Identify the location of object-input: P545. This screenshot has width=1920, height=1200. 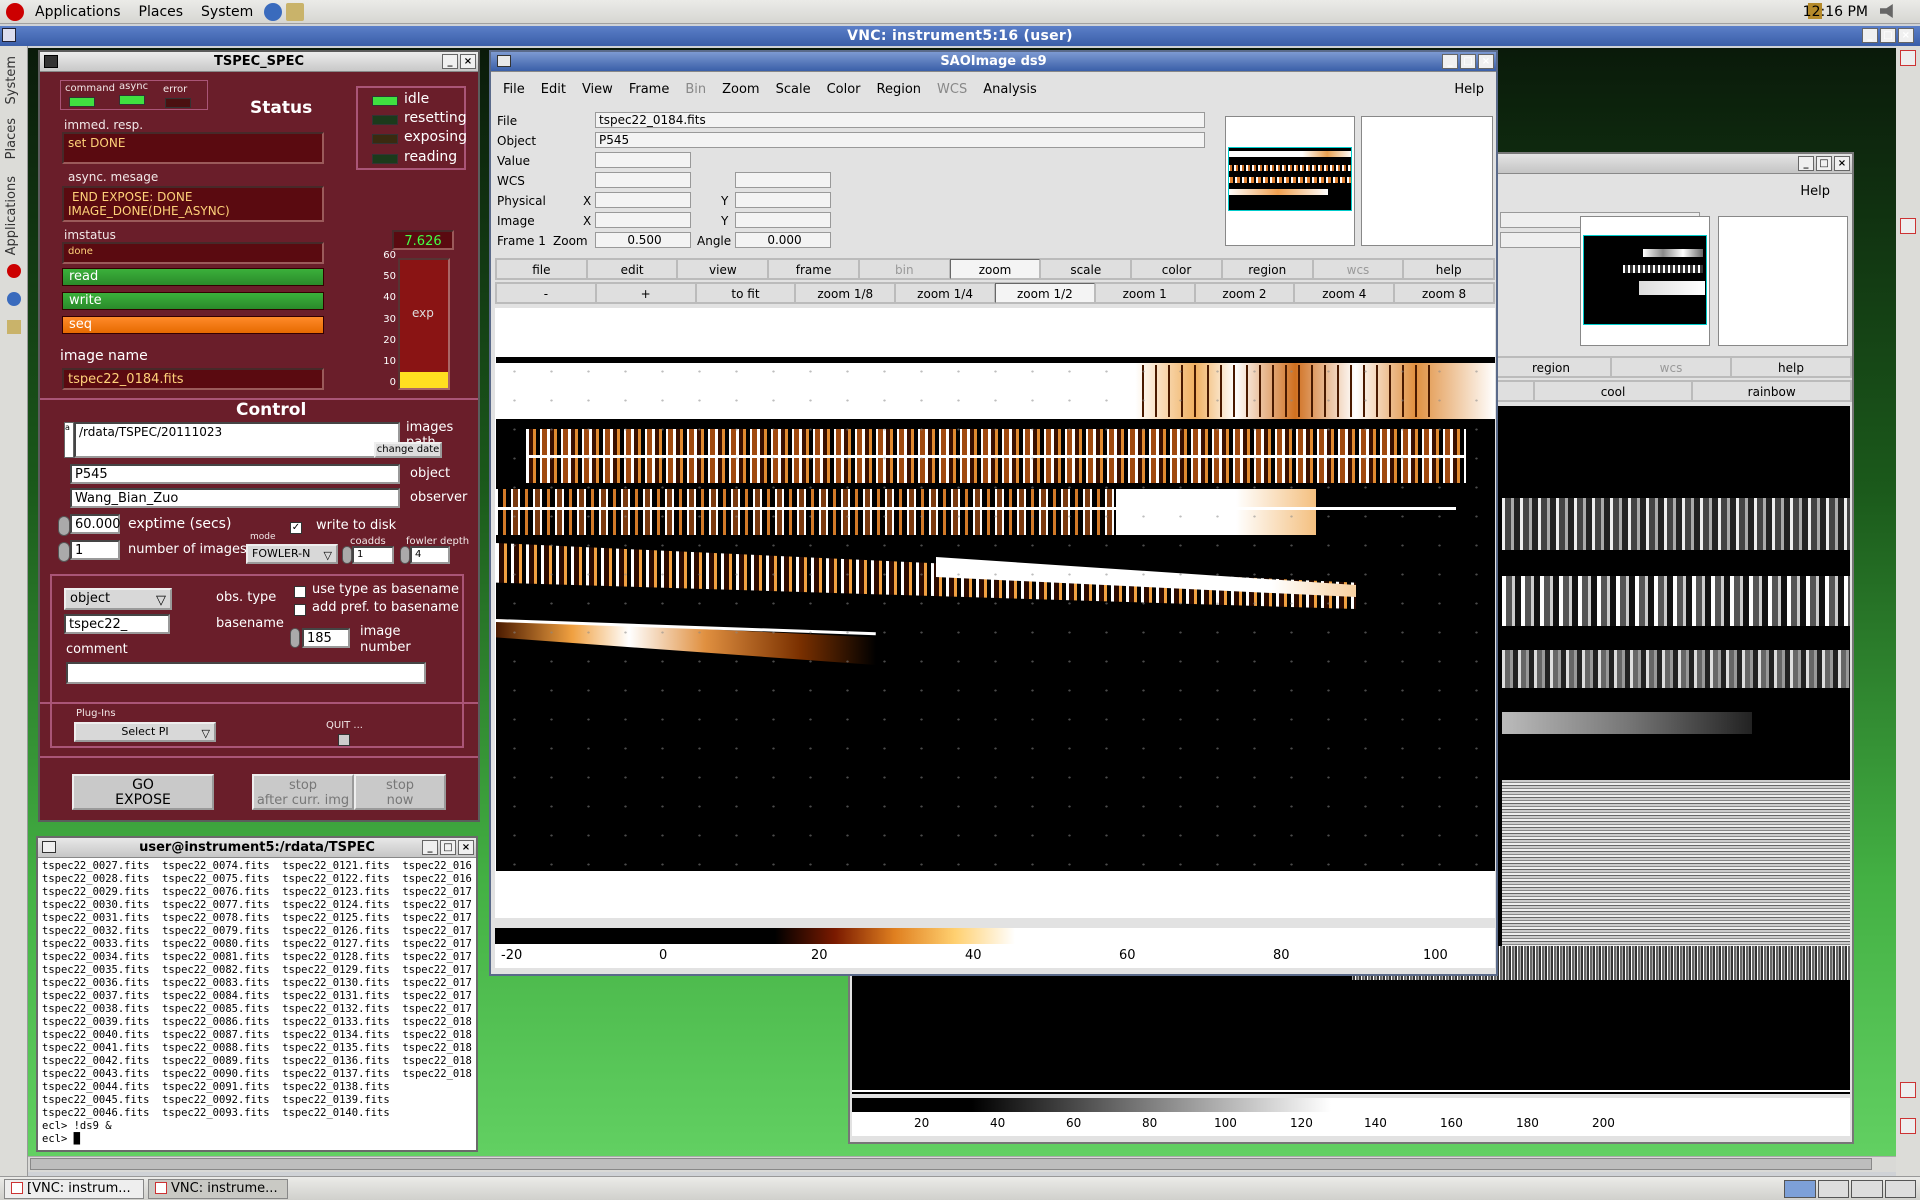
(235, 474).